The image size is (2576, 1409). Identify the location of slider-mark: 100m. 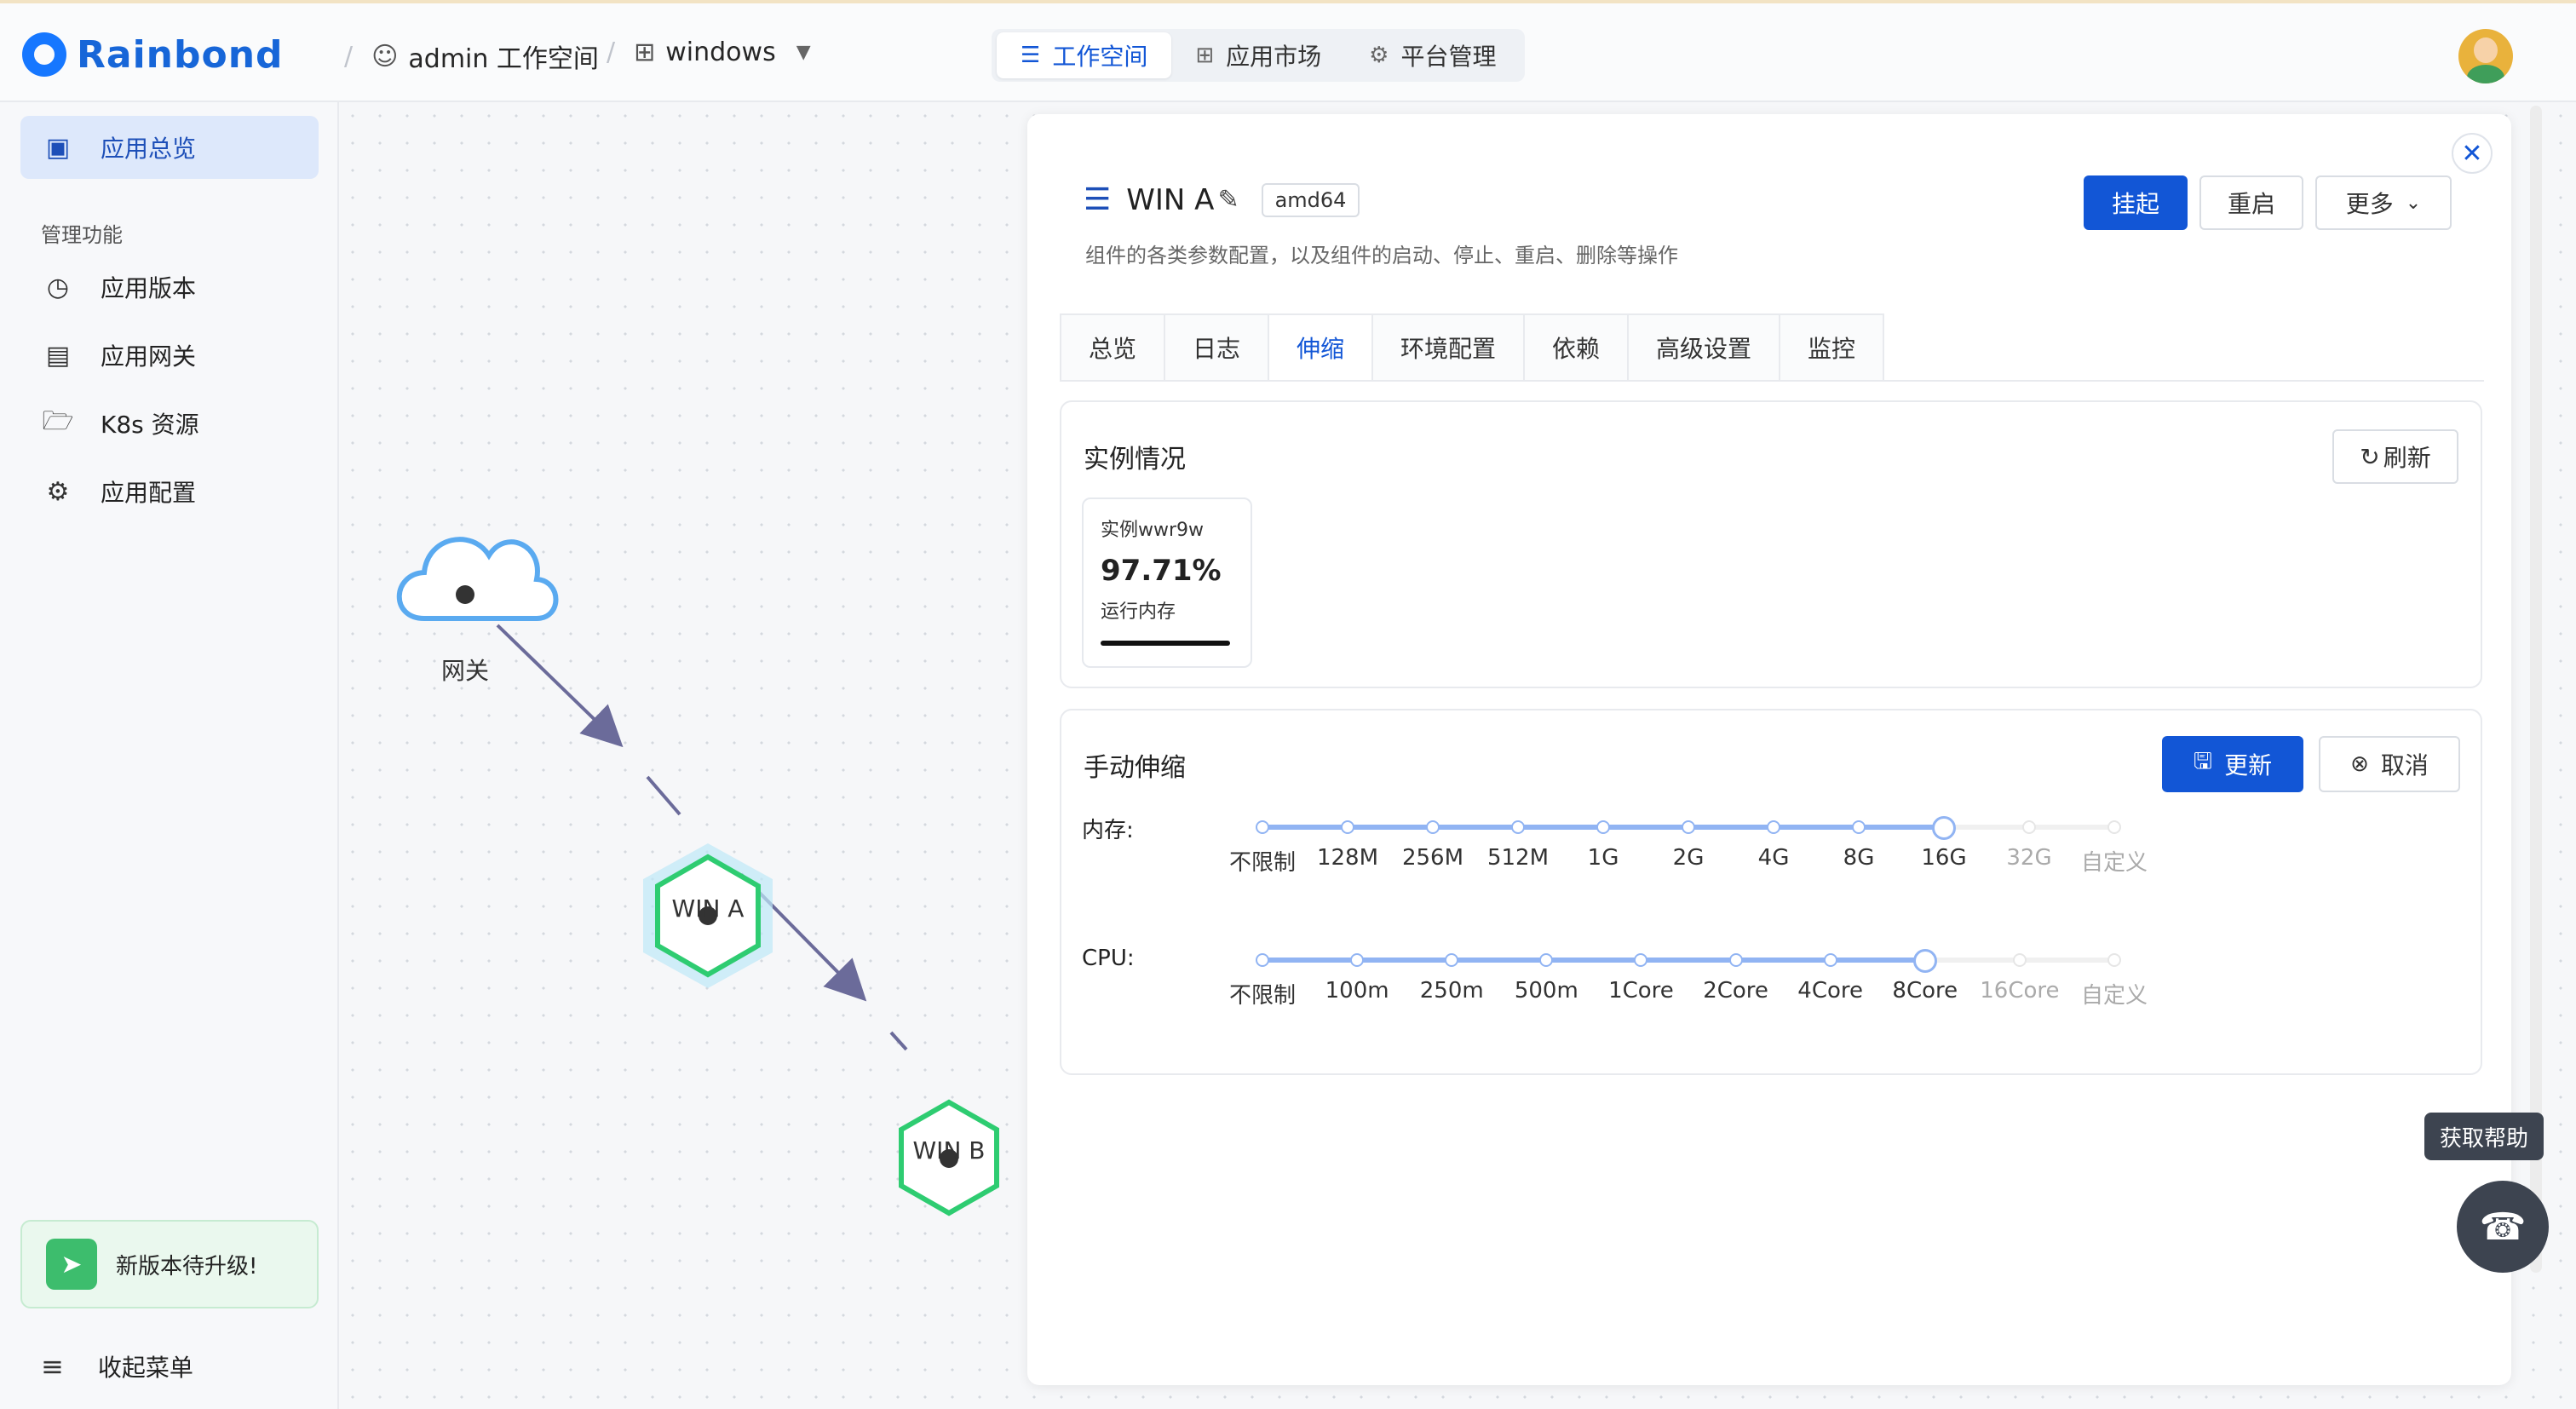
(1357, 991).